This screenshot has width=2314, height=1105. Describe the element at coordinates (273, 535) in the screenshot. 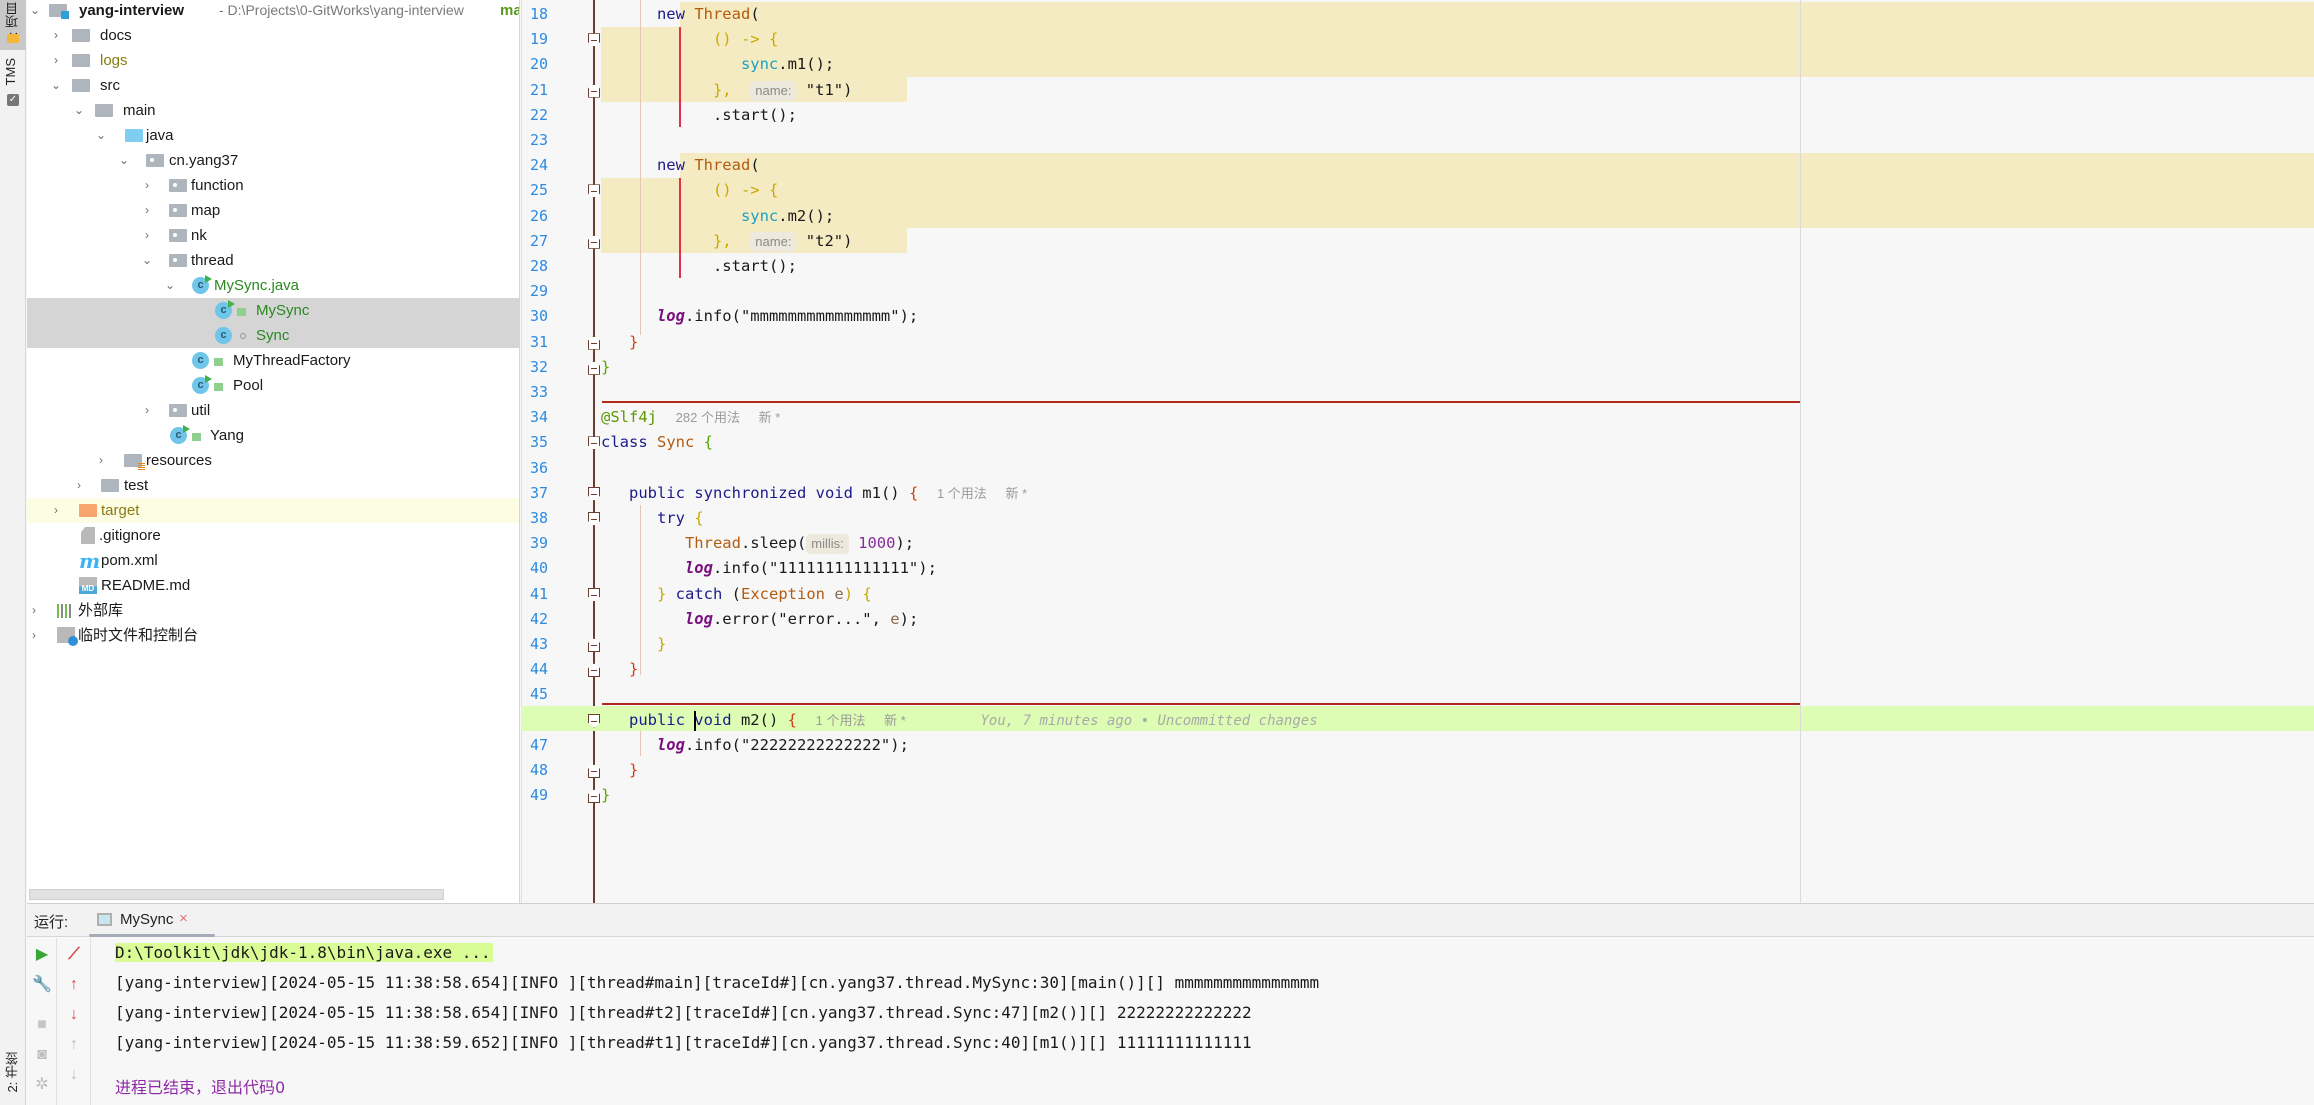

I see `tree-item-gitignore: .gitignore` at that location.